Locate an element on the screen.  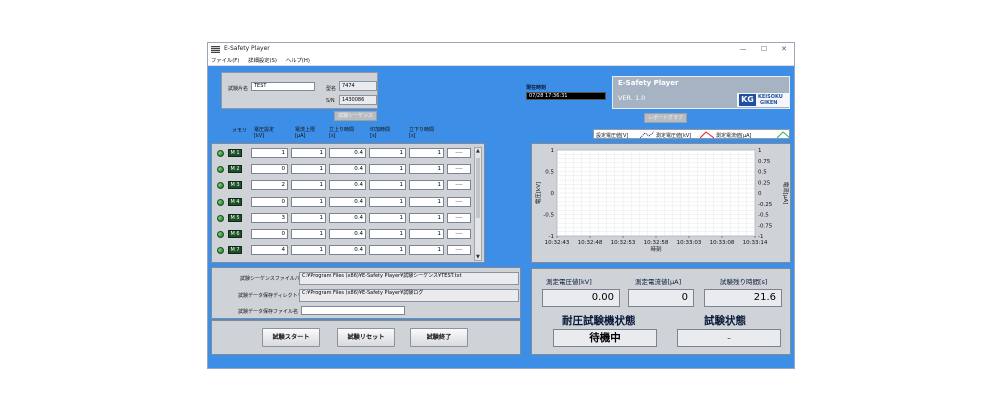
y-tick-label: -1 is located at coordinates (551, 237).